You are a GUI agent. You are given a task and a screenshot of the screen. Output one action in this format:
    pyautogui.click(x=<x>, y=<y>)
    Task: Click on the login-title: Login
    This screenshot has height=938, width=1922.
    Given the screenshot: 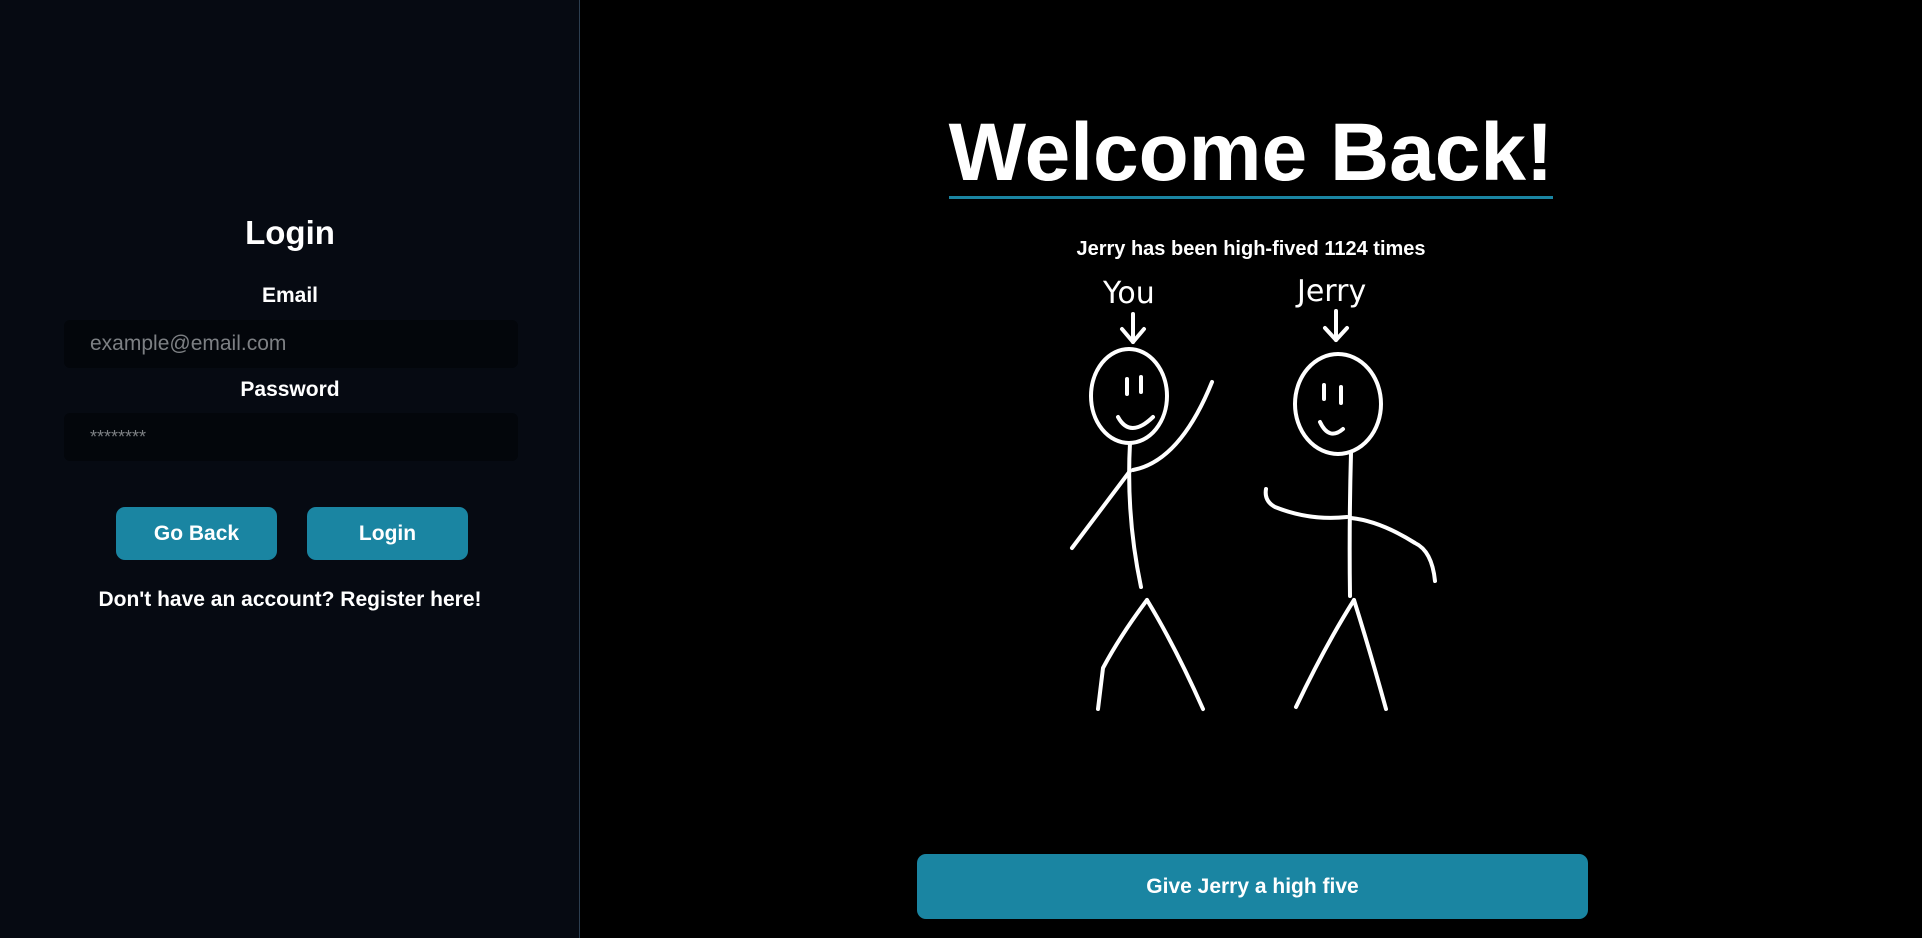 What is the action you would take?
    pyautogui.click(x=290, y=232)
    